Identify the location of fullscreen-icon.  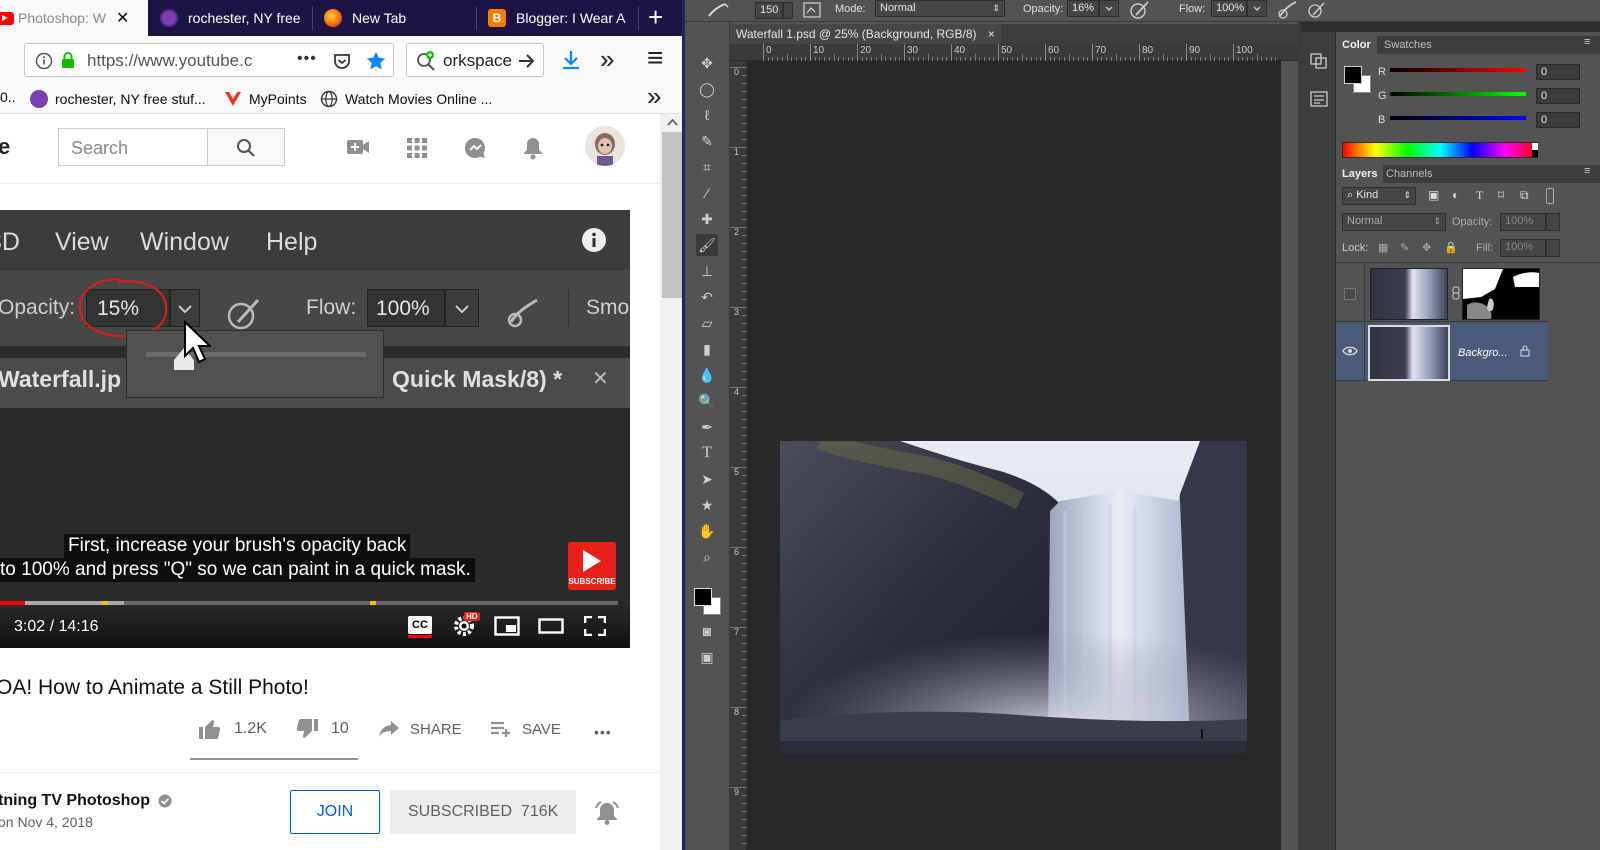
(595, 626).